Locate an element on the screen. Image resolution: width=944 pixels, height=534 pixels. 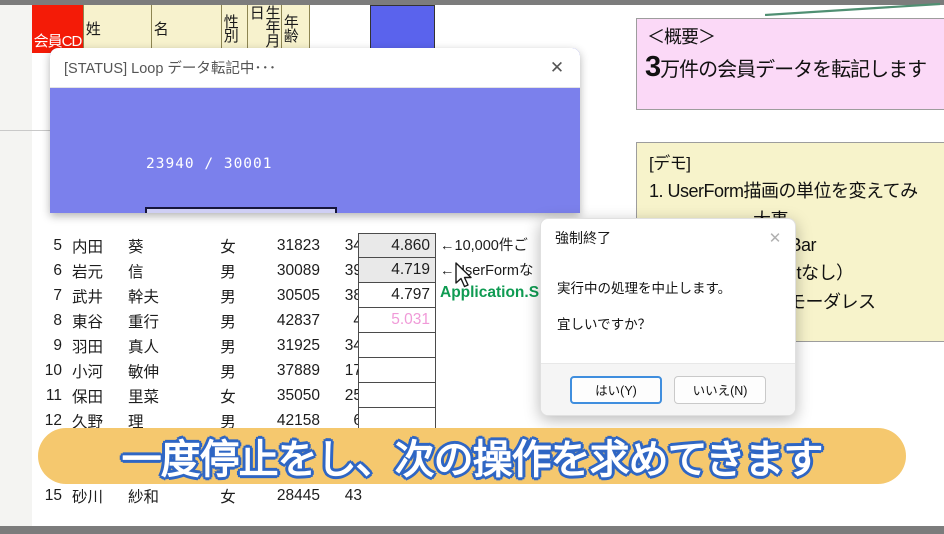
cell-annotation: ←10,000件ご is located at coordinates (484, 246).